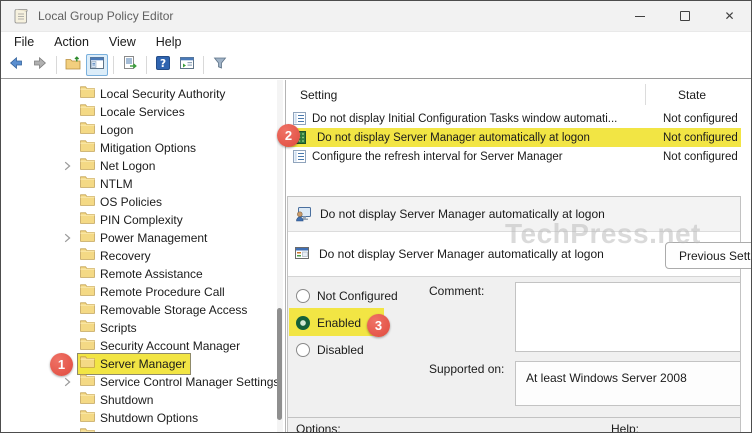 The width and height of the screenshot is (752, 433). Describe the element at coordinates (303, 214) in the screenshot. I see `monitor-user-icon` at that location.